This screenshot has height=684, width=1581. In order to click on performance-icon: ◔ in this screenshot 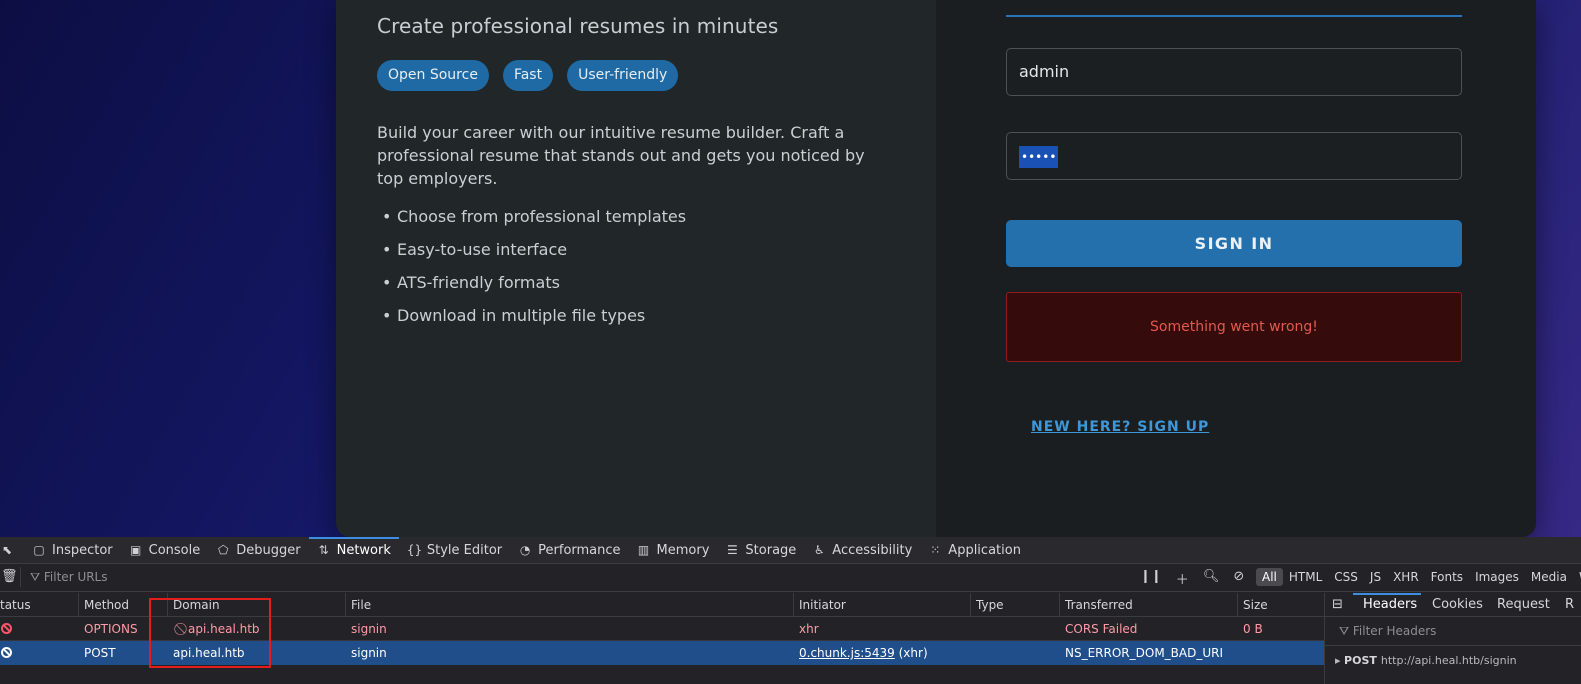, I will do `click(525, 550)`.